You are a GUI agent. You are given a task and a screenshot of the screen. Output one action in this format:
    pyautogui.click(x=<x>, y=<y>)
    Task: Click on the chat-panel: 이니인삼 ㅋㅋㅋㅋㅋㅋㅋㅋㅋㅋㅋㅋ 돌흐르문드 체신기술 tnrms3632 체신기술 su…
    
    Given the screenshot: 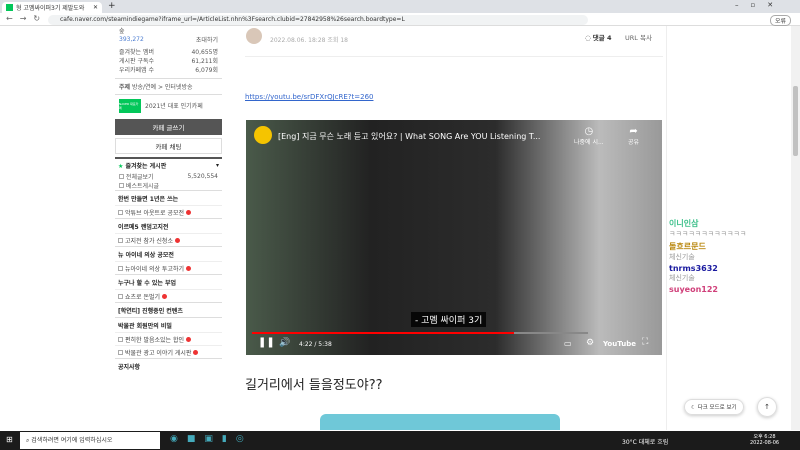 What is the action you would take?
    pyautogui.click(x=728, y=228)
    